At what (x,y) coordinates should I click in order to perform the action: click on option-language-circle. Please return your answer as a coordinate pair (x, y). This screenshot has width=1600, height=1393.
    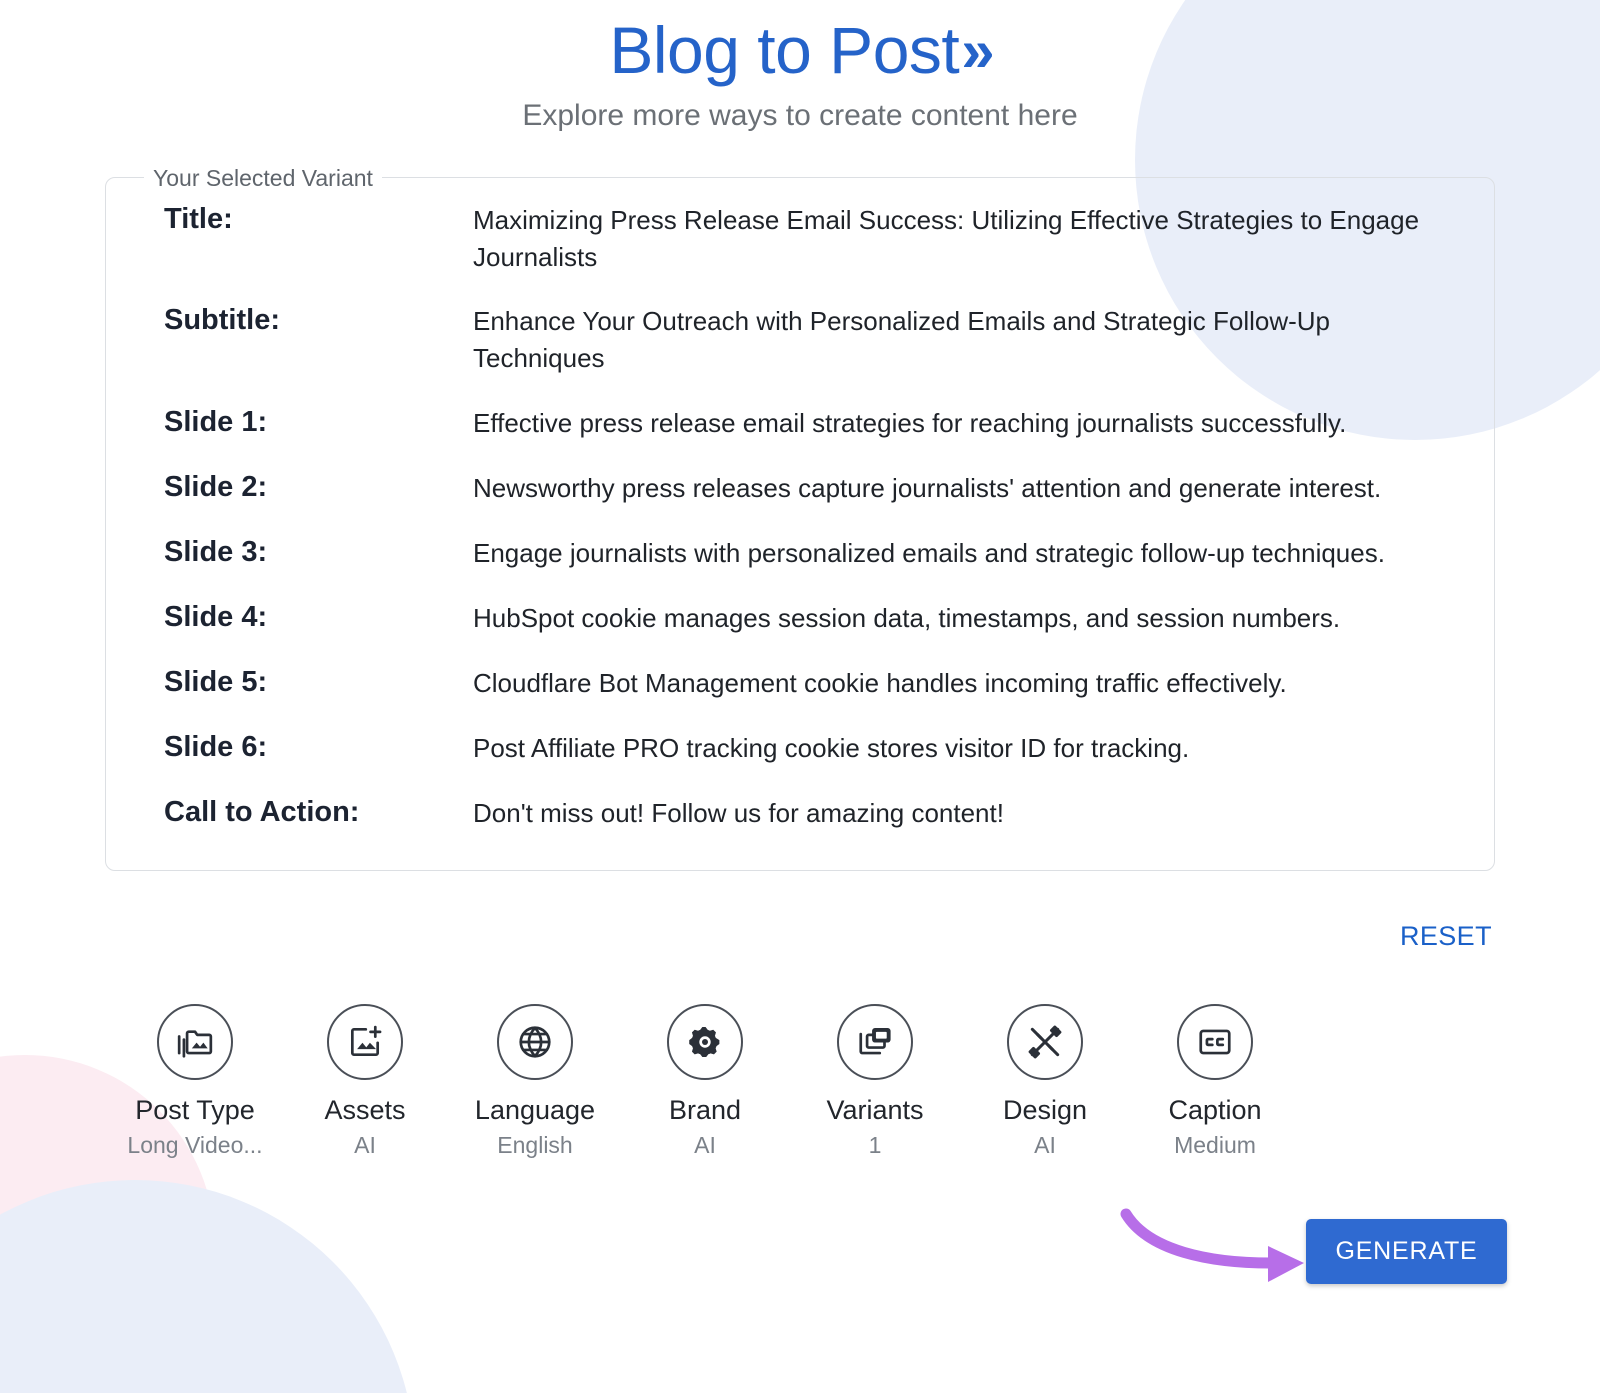
    Looking at the image, I should click on (535, 1041).